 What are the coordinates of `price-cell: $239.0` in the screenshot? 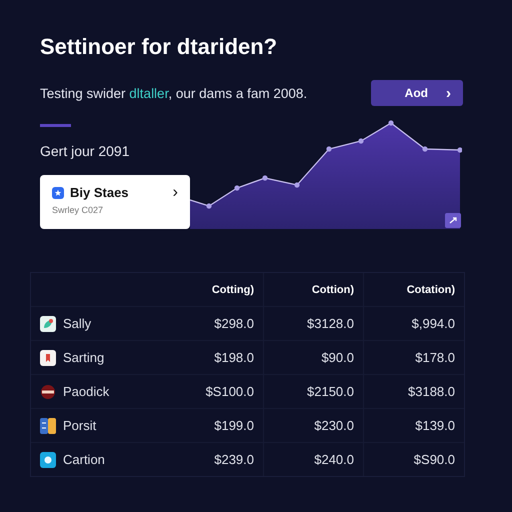 It's located at (234, 459).